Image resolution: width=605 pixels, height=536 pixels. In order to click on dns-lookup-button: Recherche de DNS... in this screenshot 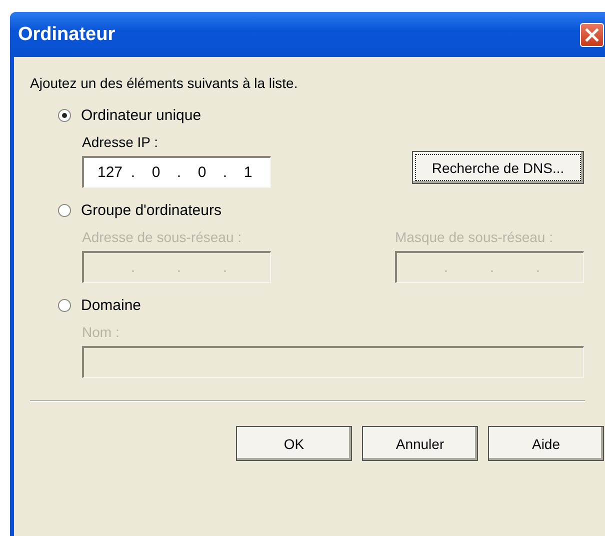, I will do `click(498, 167)`.